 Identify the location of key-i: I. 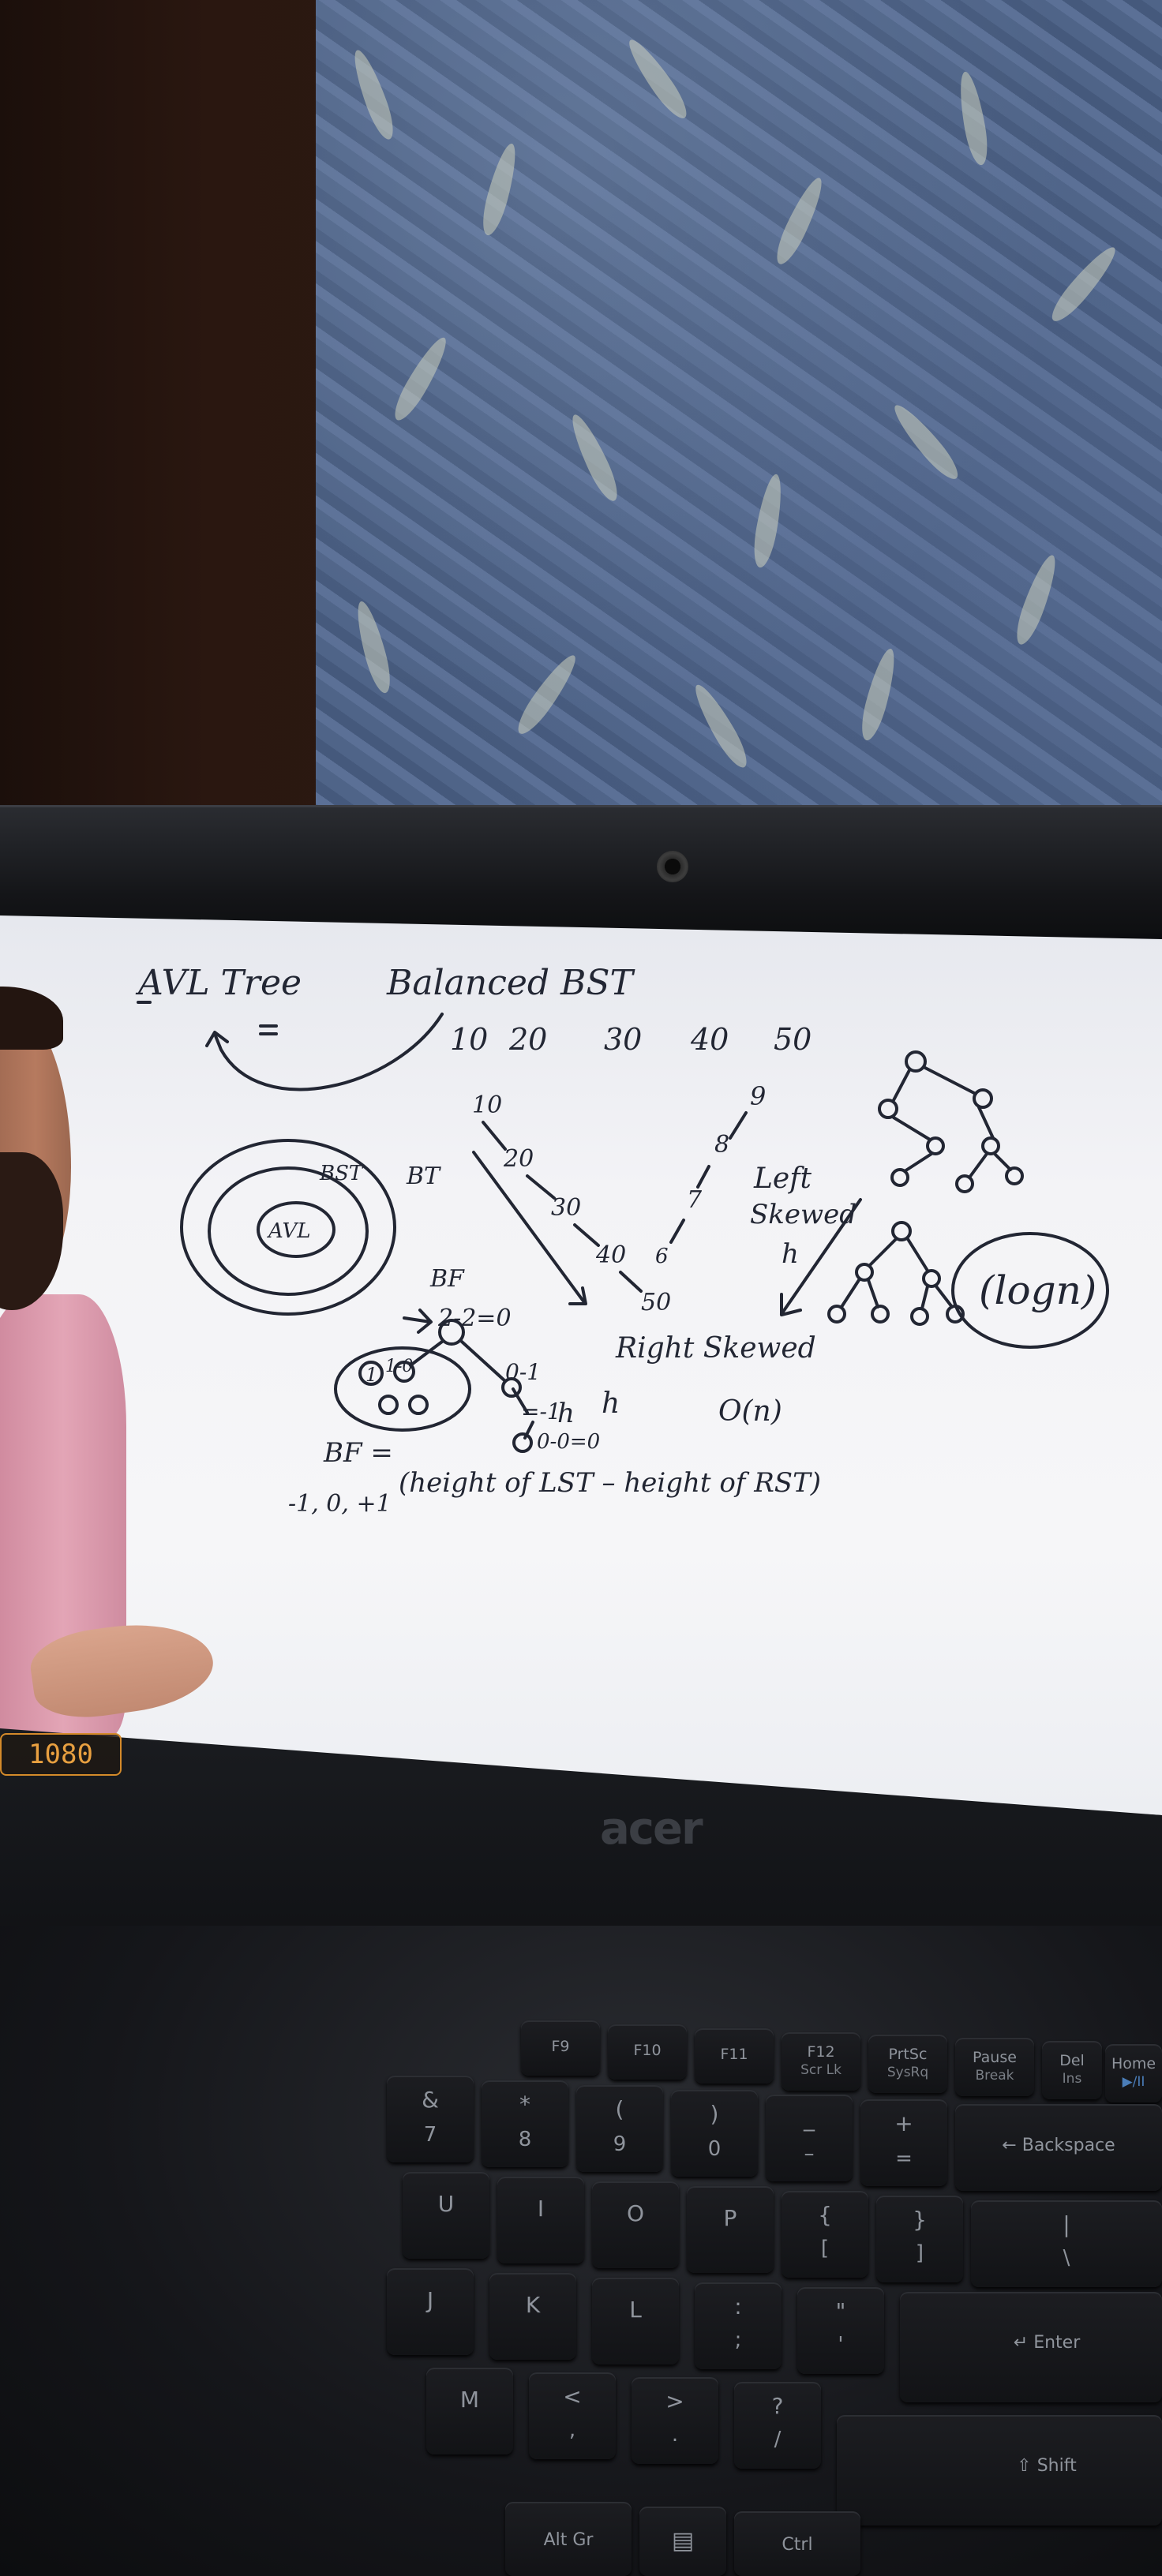
(540, 2220).